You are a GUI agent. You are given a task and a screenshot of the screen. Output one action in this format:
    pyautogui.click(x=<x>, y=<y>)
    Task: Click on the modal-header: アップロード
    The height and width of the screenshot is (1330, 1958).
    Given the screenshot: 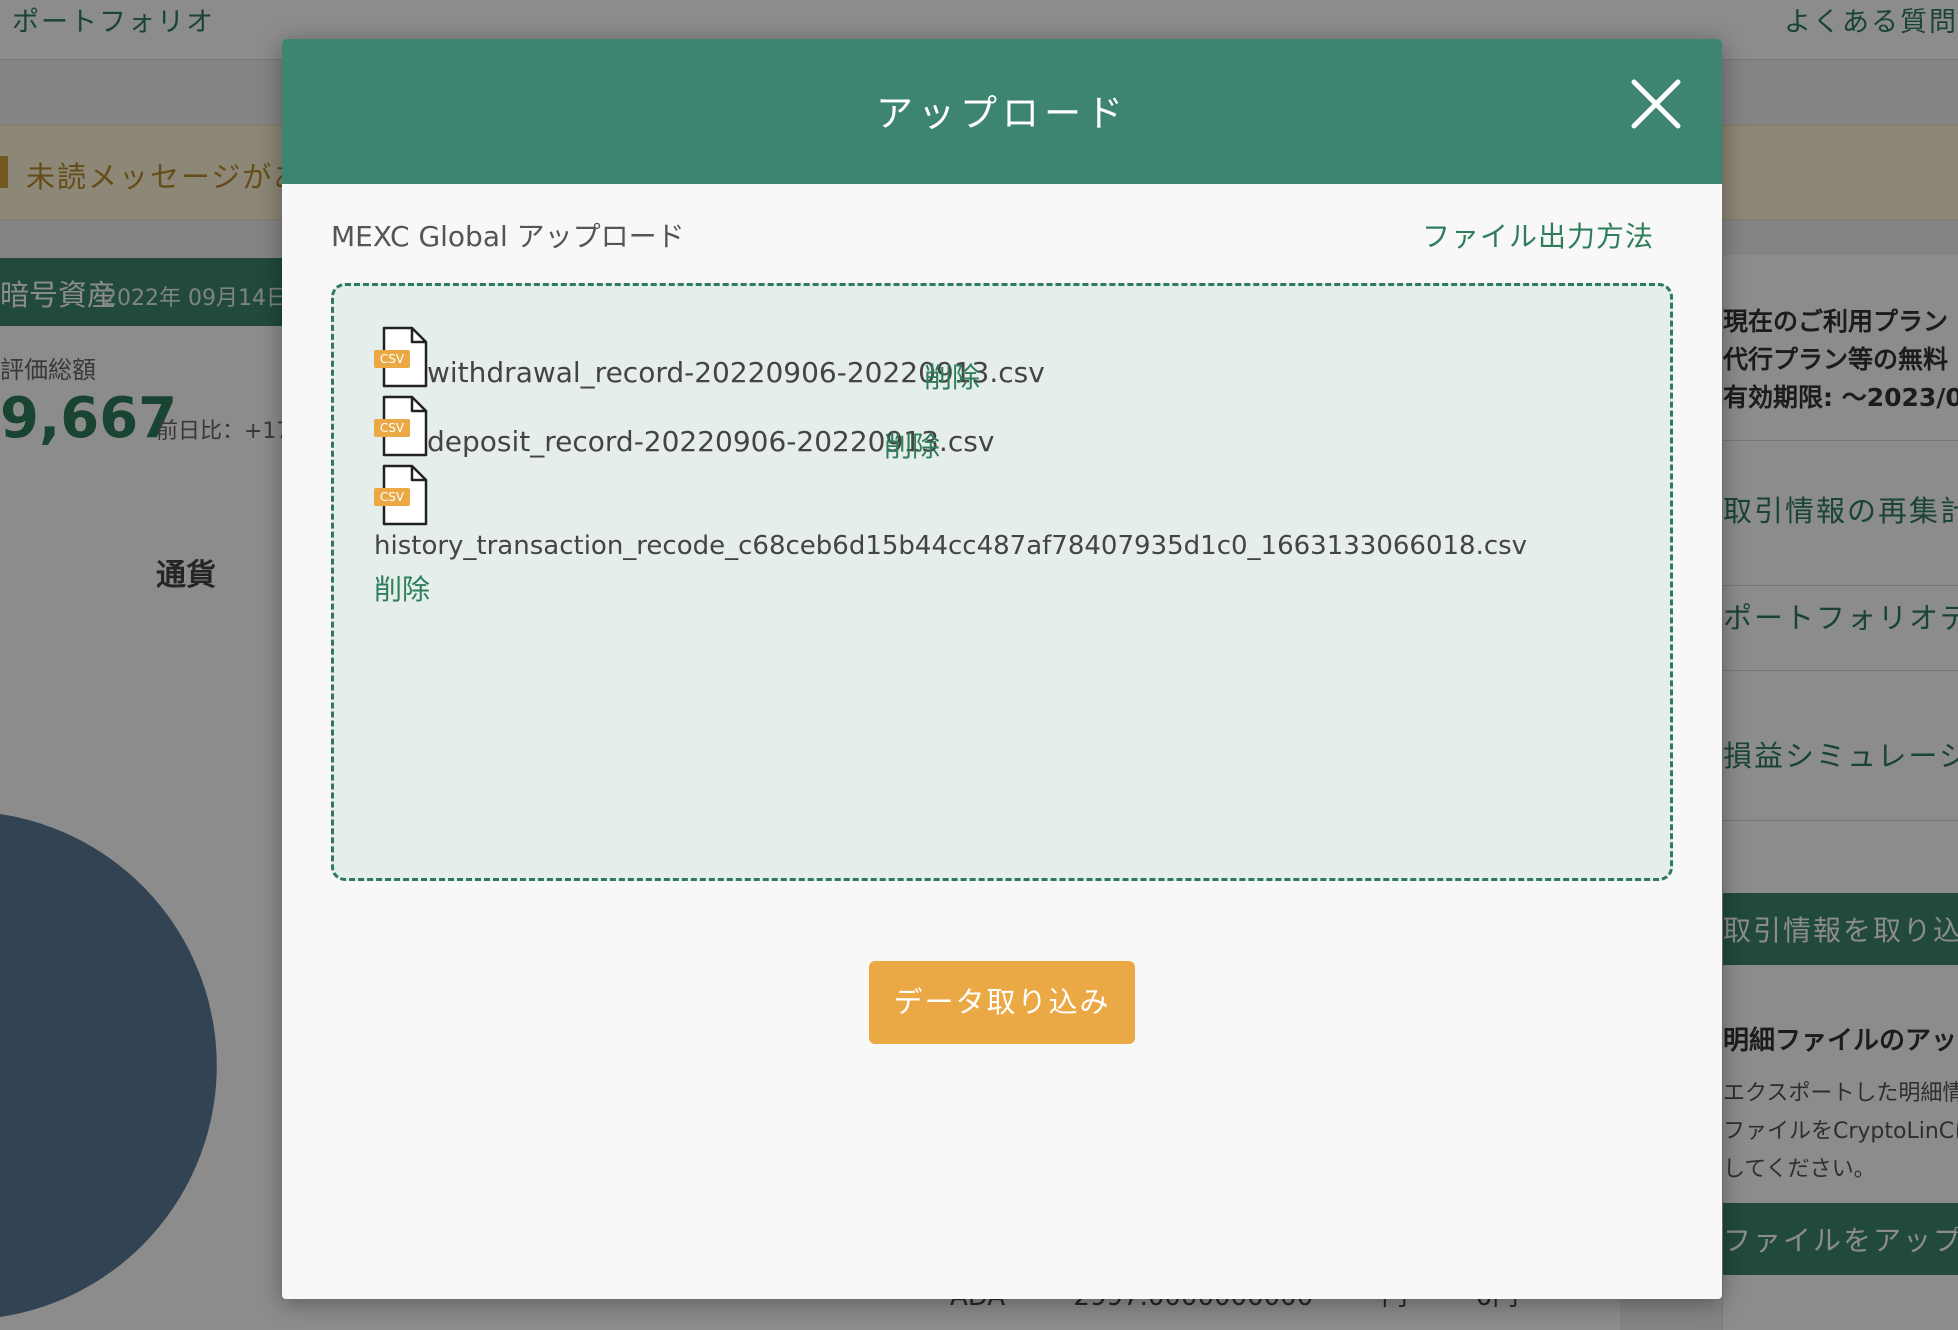 What is the action you would take?
    pyautogui.click(x=1002, y=111)
    